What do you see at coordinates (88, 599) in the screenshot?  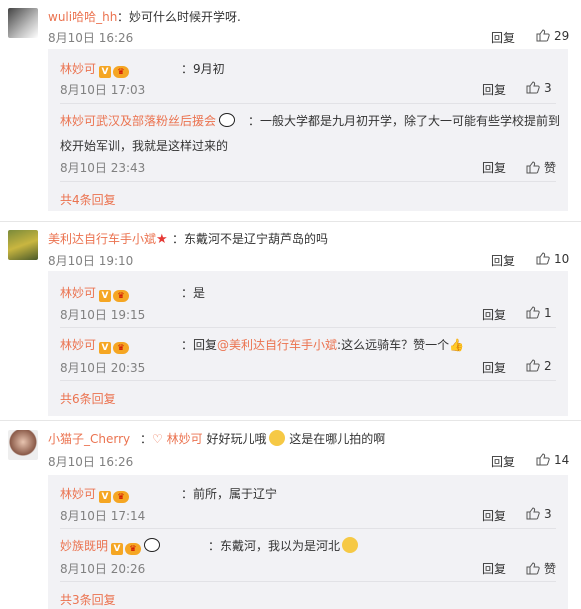 I see `more-replies-link: 共3条回复` at bounding box center [88, 599].